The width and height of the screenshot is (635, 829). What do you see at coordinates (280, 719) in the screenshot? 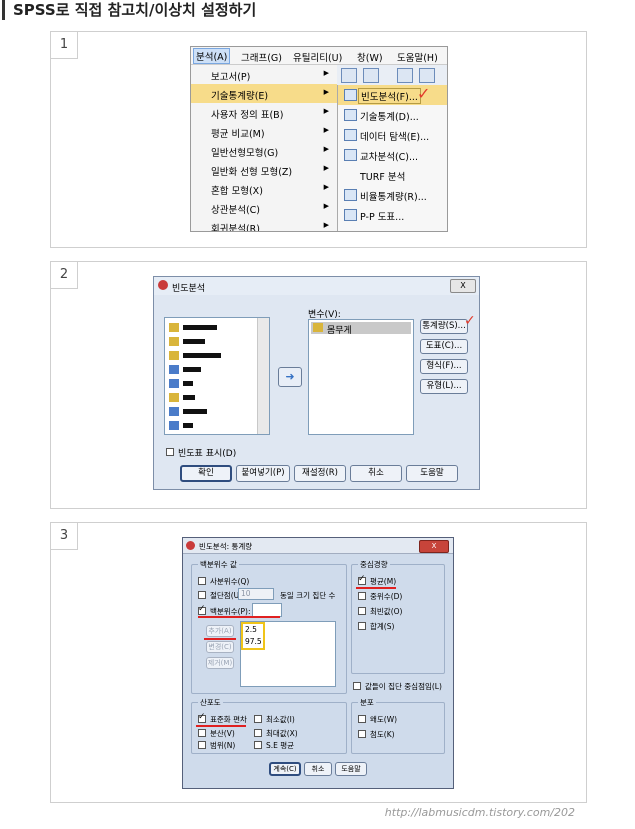
I see `minimum-label: 최소값(I)` at bounding box center [280, 719].